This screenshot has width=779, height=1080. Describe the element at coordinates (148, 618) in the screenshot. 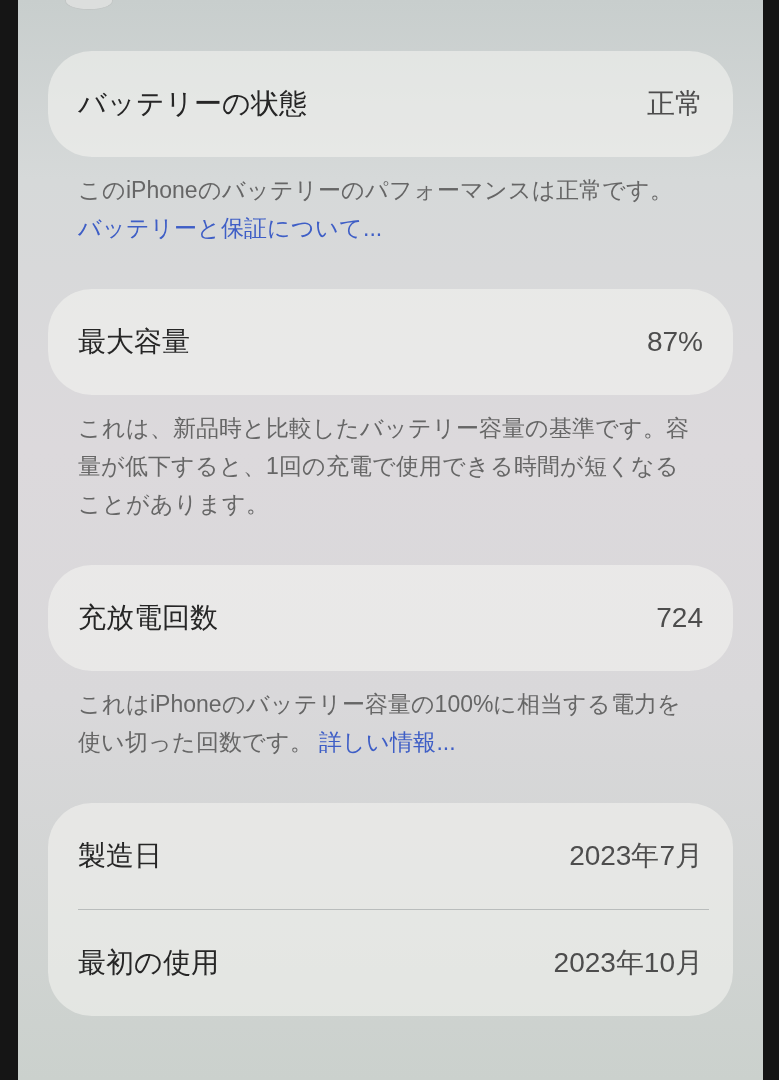

I see `row-label: 充放電回数` at that location.